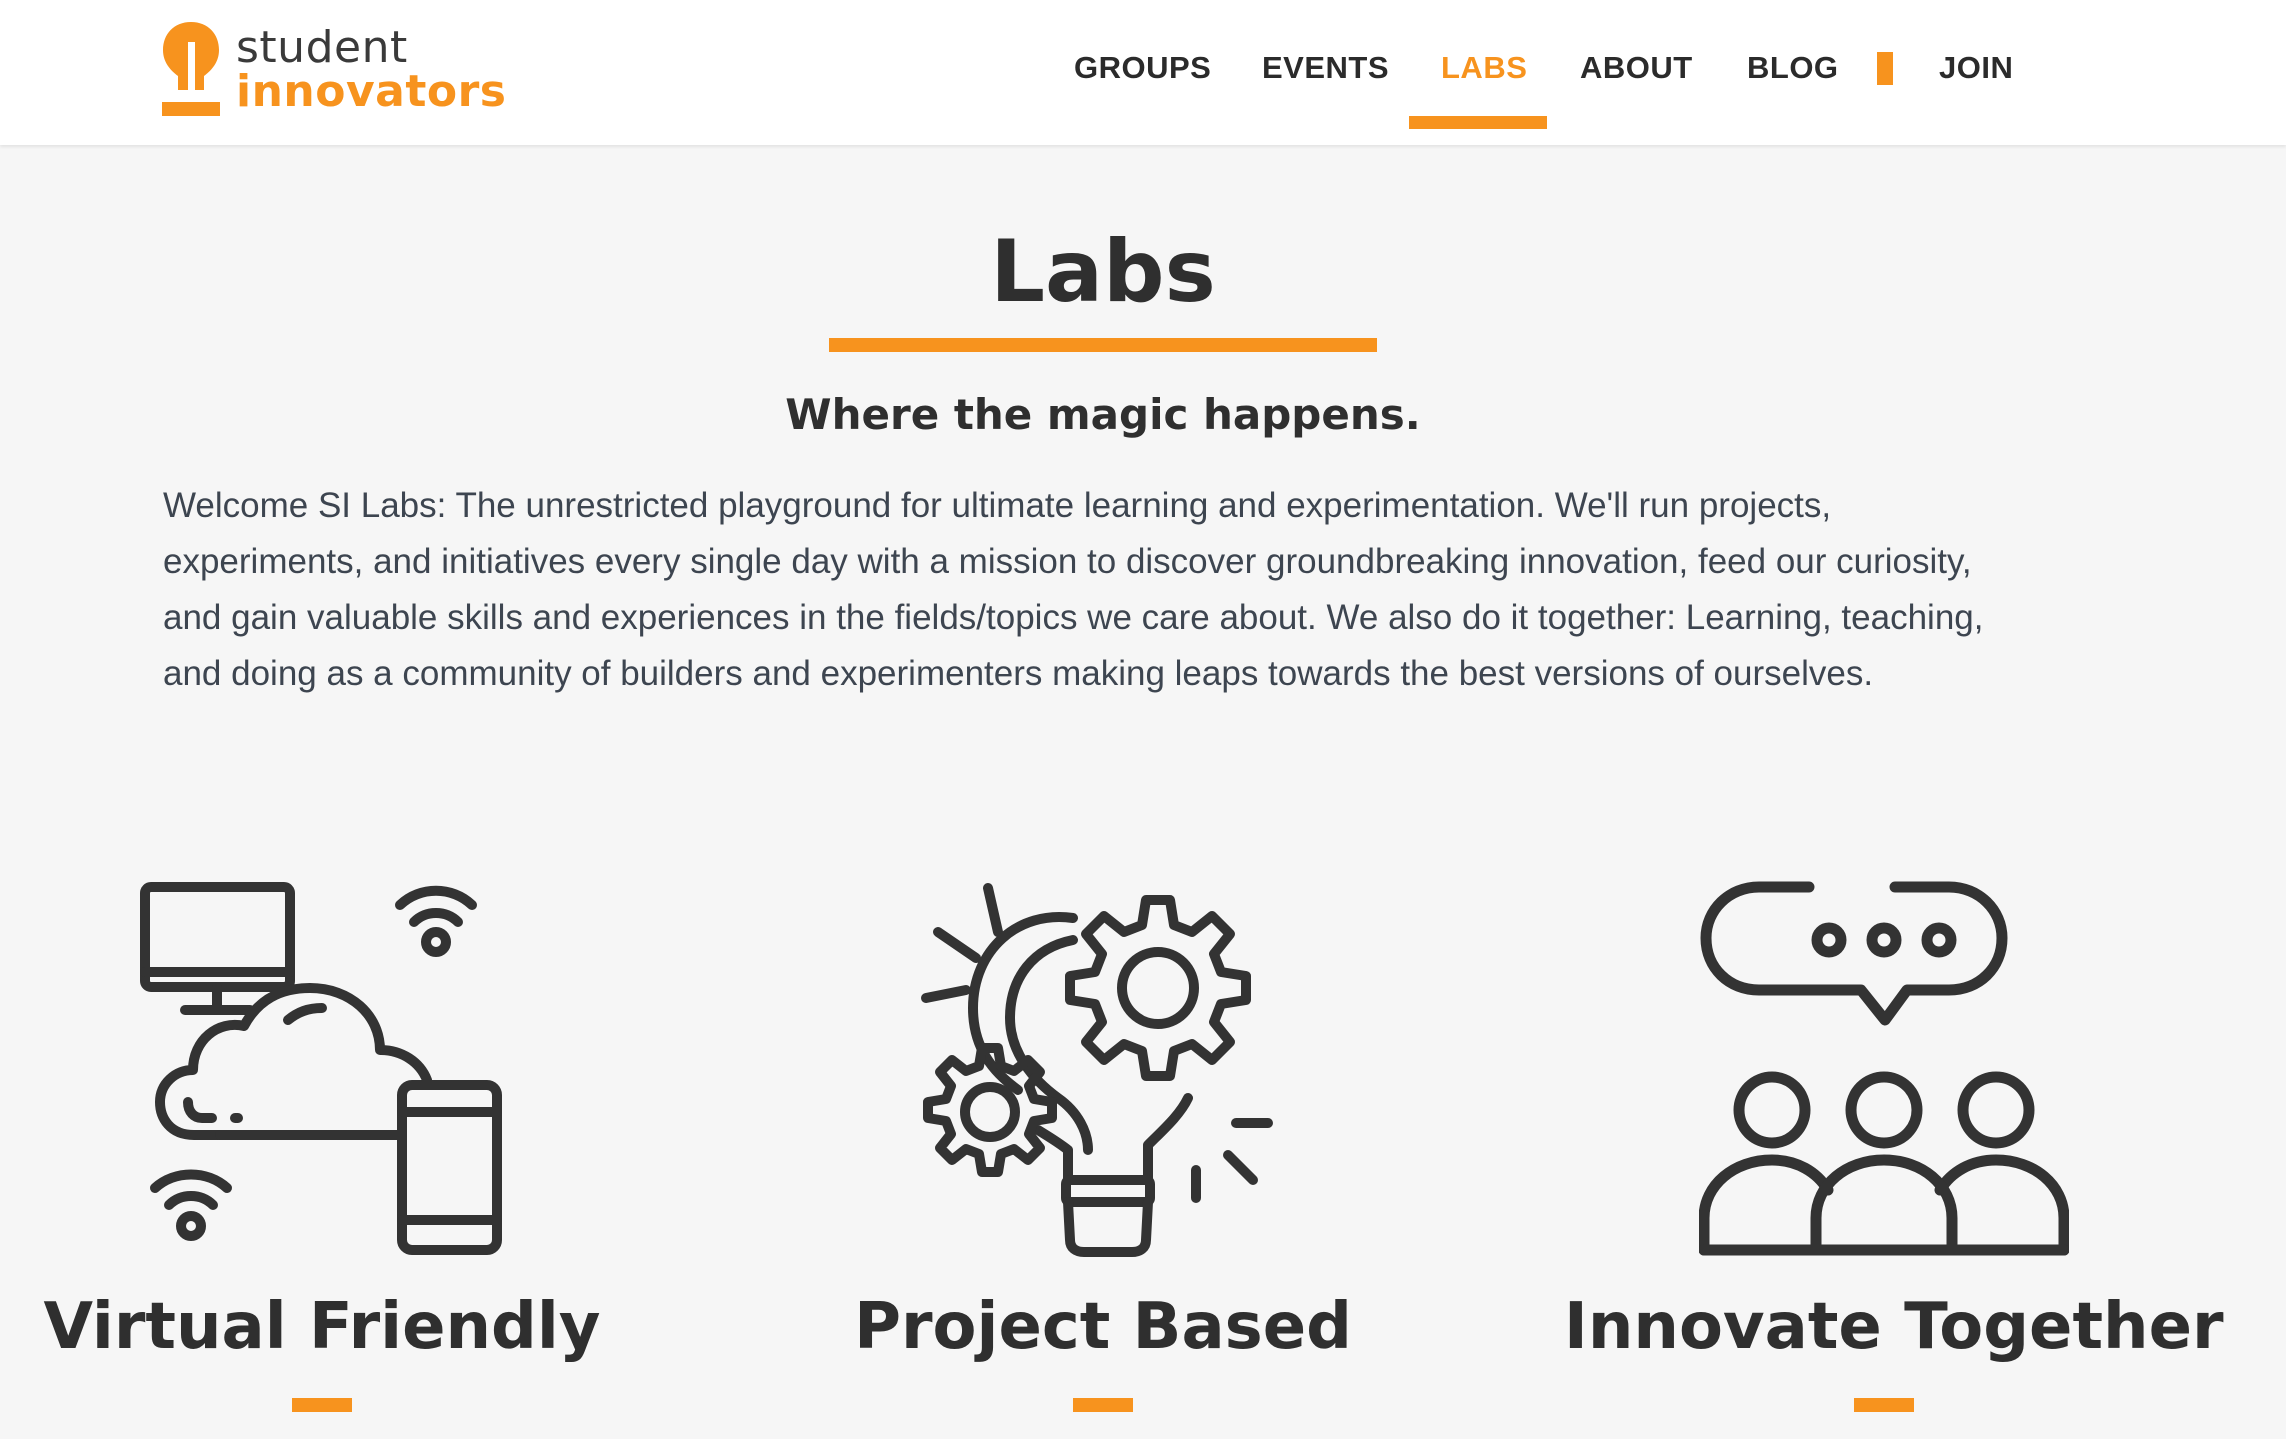 Image resolution: width=2286 pixels, height=1439 pixels. I want to click on title-underline, so click(1103, 345).